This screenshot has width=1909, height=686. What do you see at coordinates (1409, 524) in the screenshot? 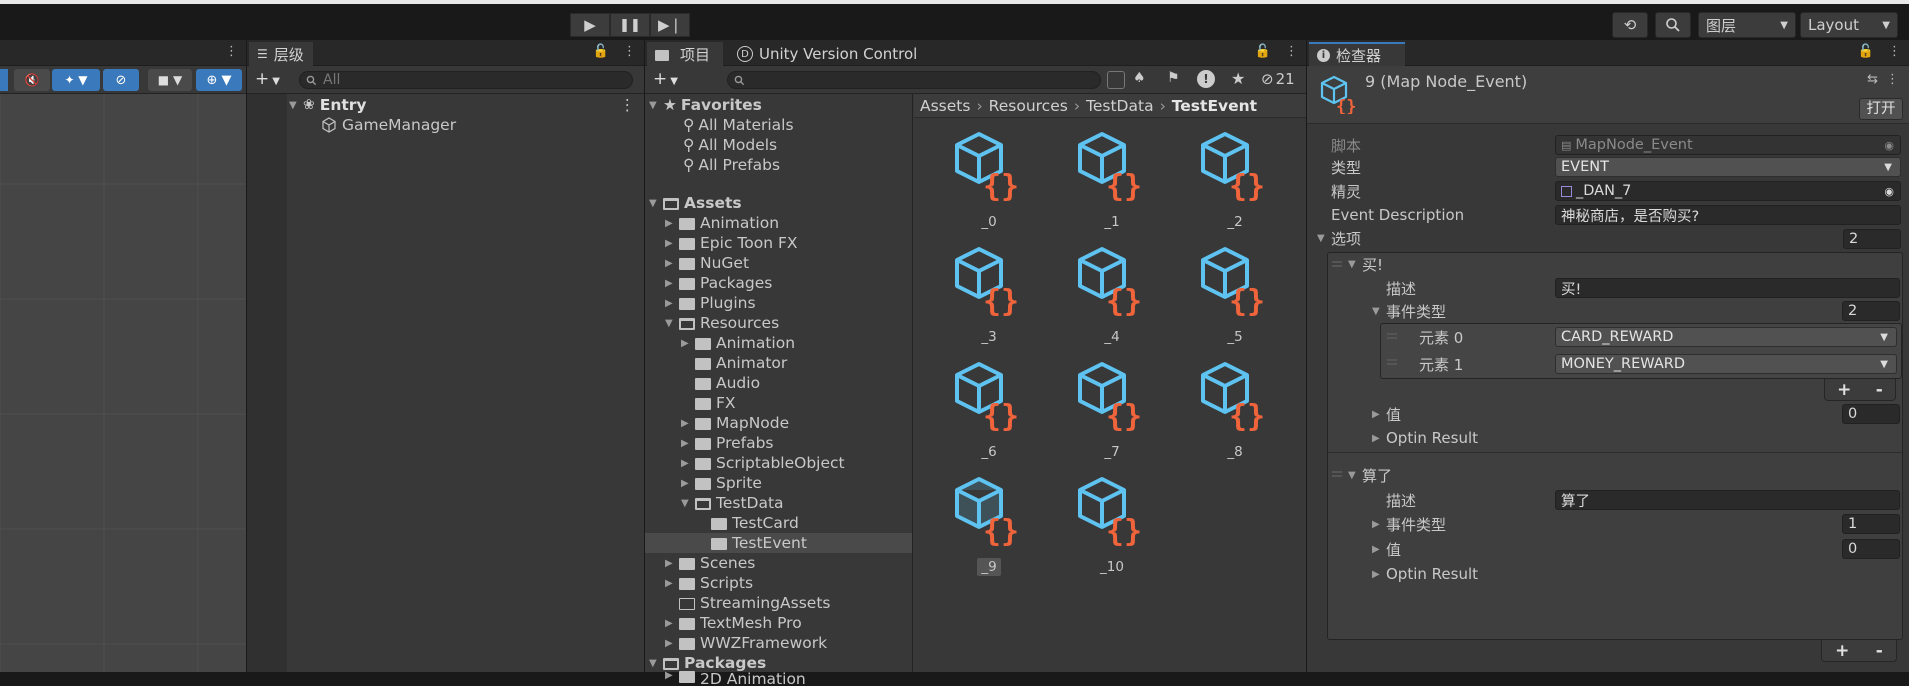
I see `event-type-foldout: ▶事件类型` at bounding box center [1409, 524].